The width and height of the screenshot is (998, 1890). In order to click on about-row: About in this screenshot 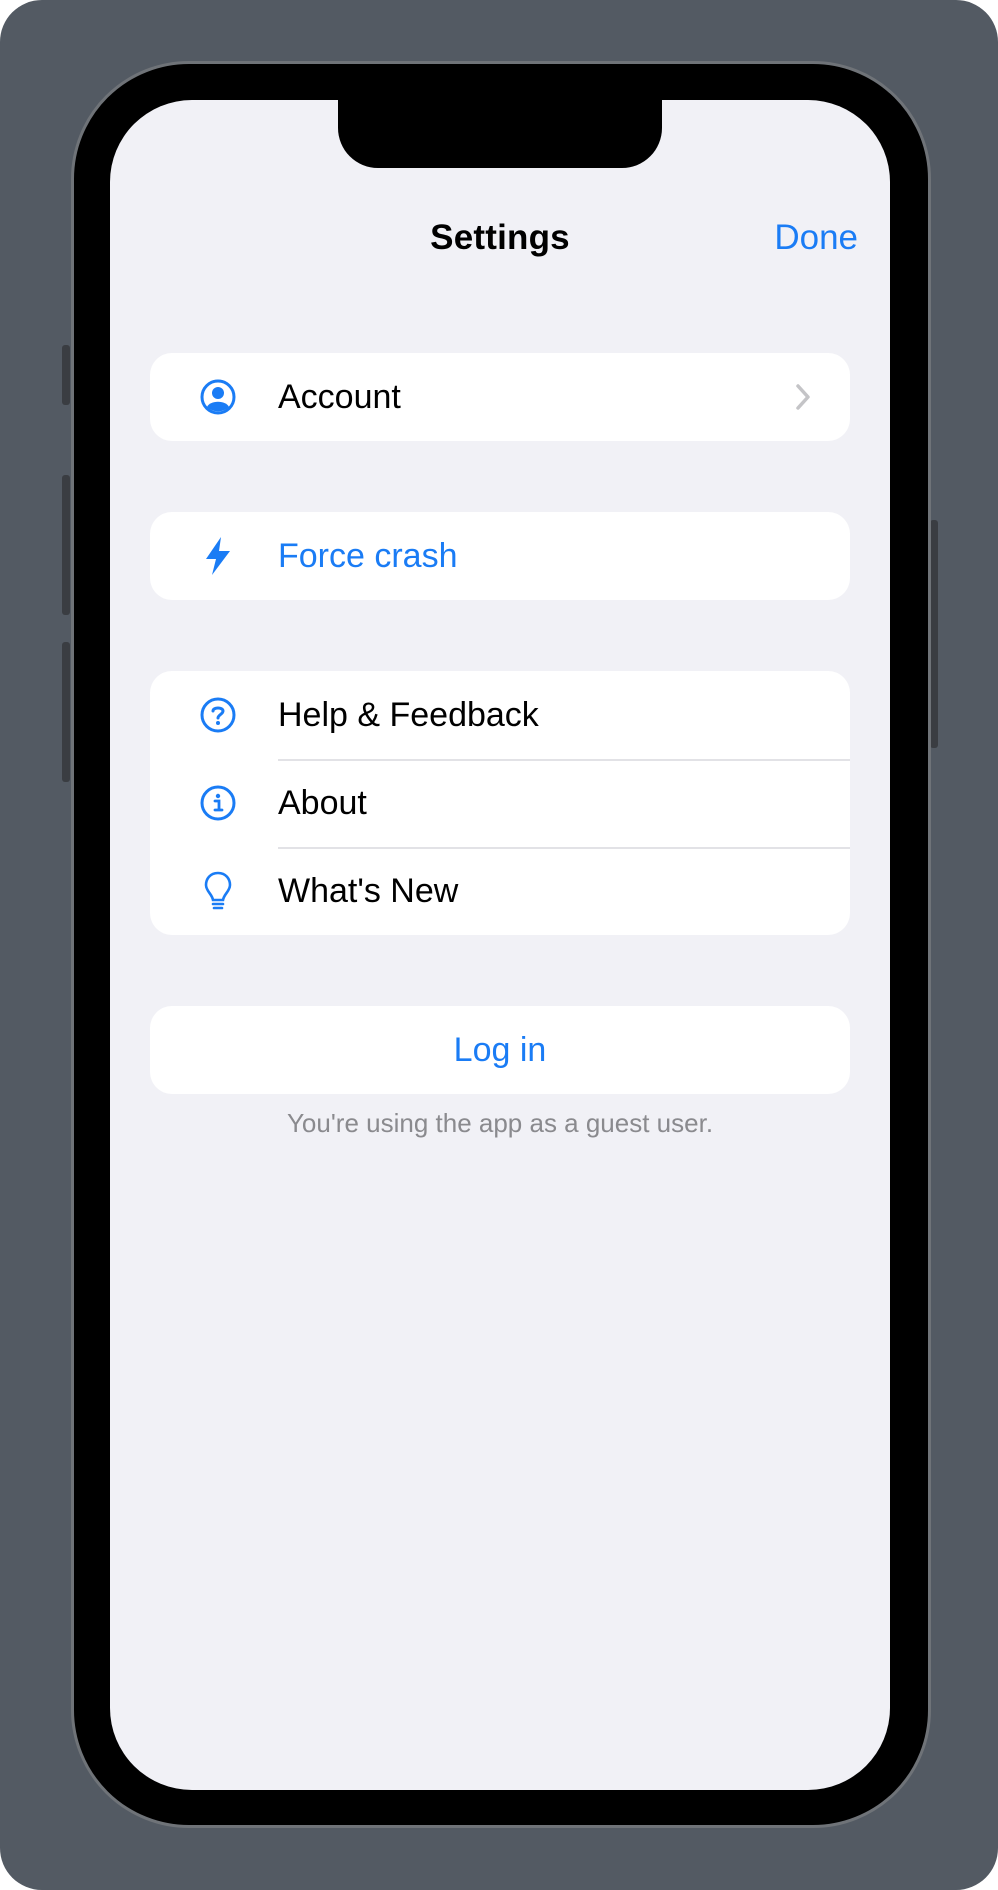, I will do `click(500, 803)`.